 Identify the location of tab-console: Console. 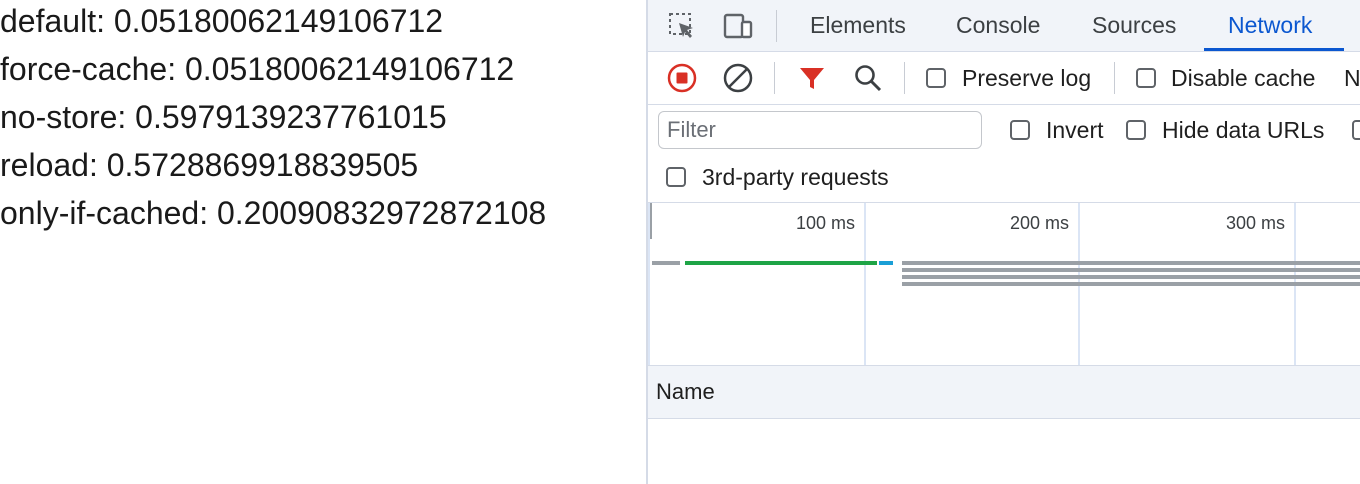
(998, 25).